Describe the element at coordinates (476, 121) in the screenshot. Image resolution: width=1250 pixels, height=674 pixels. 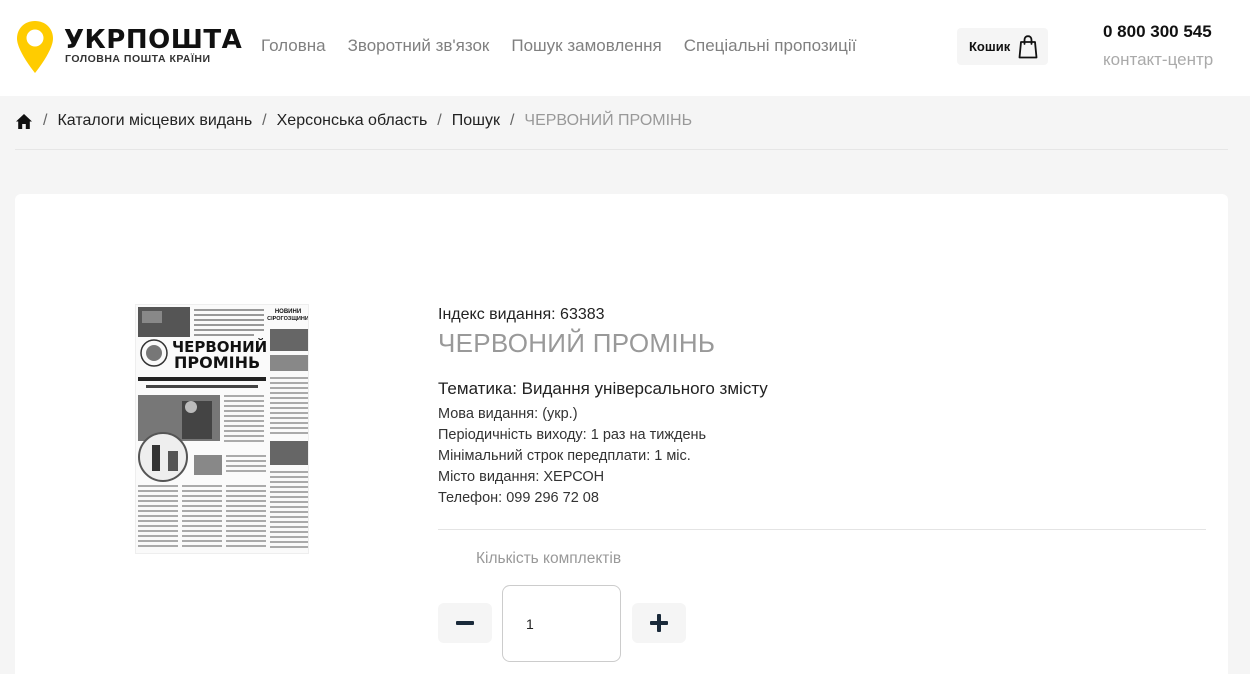
I see `breadcrumb-search: Пошук` at that location.